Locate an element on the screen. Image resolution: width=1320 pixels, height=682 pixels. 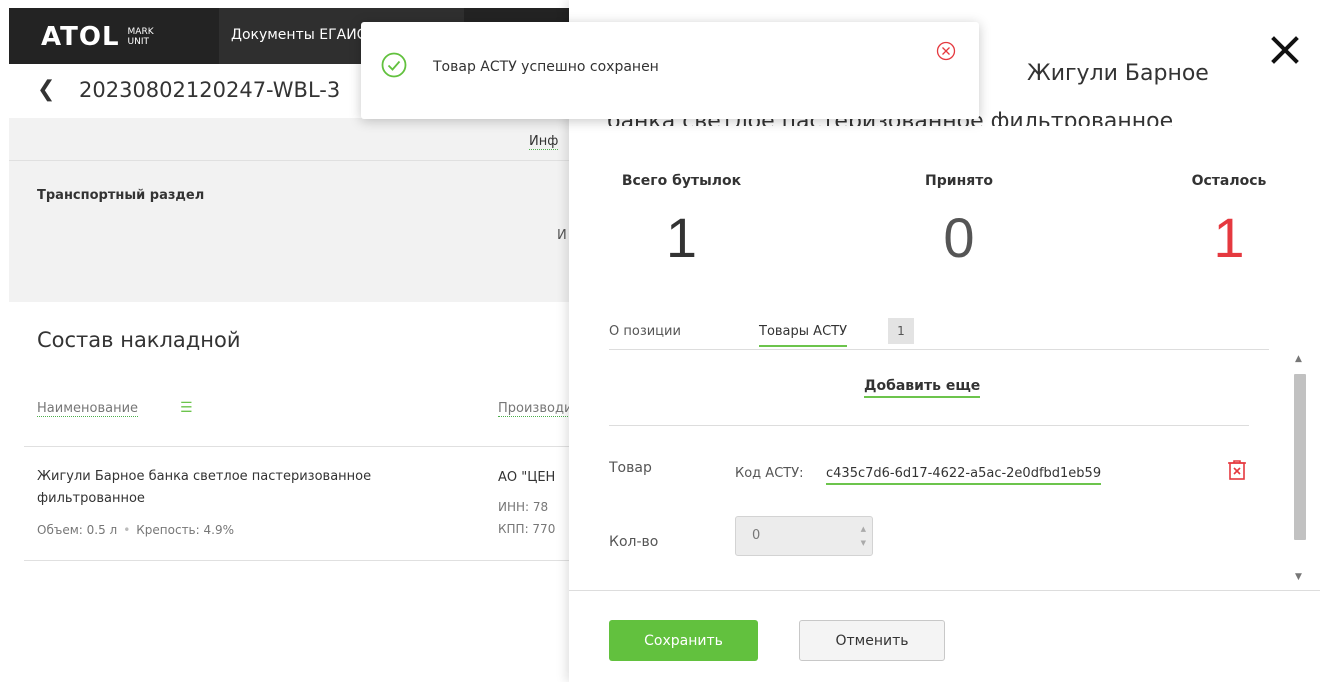
column-header-name: Наименование is located at coordinates (88, 409).